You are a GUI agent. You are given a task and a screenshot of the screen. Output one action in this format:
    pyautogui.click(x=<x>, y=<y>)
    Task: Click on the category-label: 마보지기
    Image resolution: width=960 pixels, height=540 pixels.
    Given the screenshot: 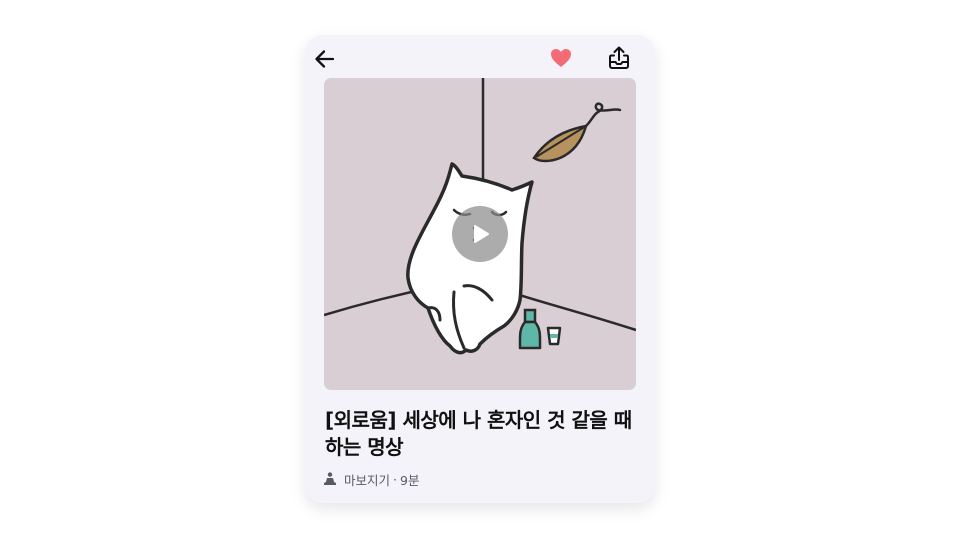 What is the action you would take?
    pyautogui.click(x=367, y=480)
    